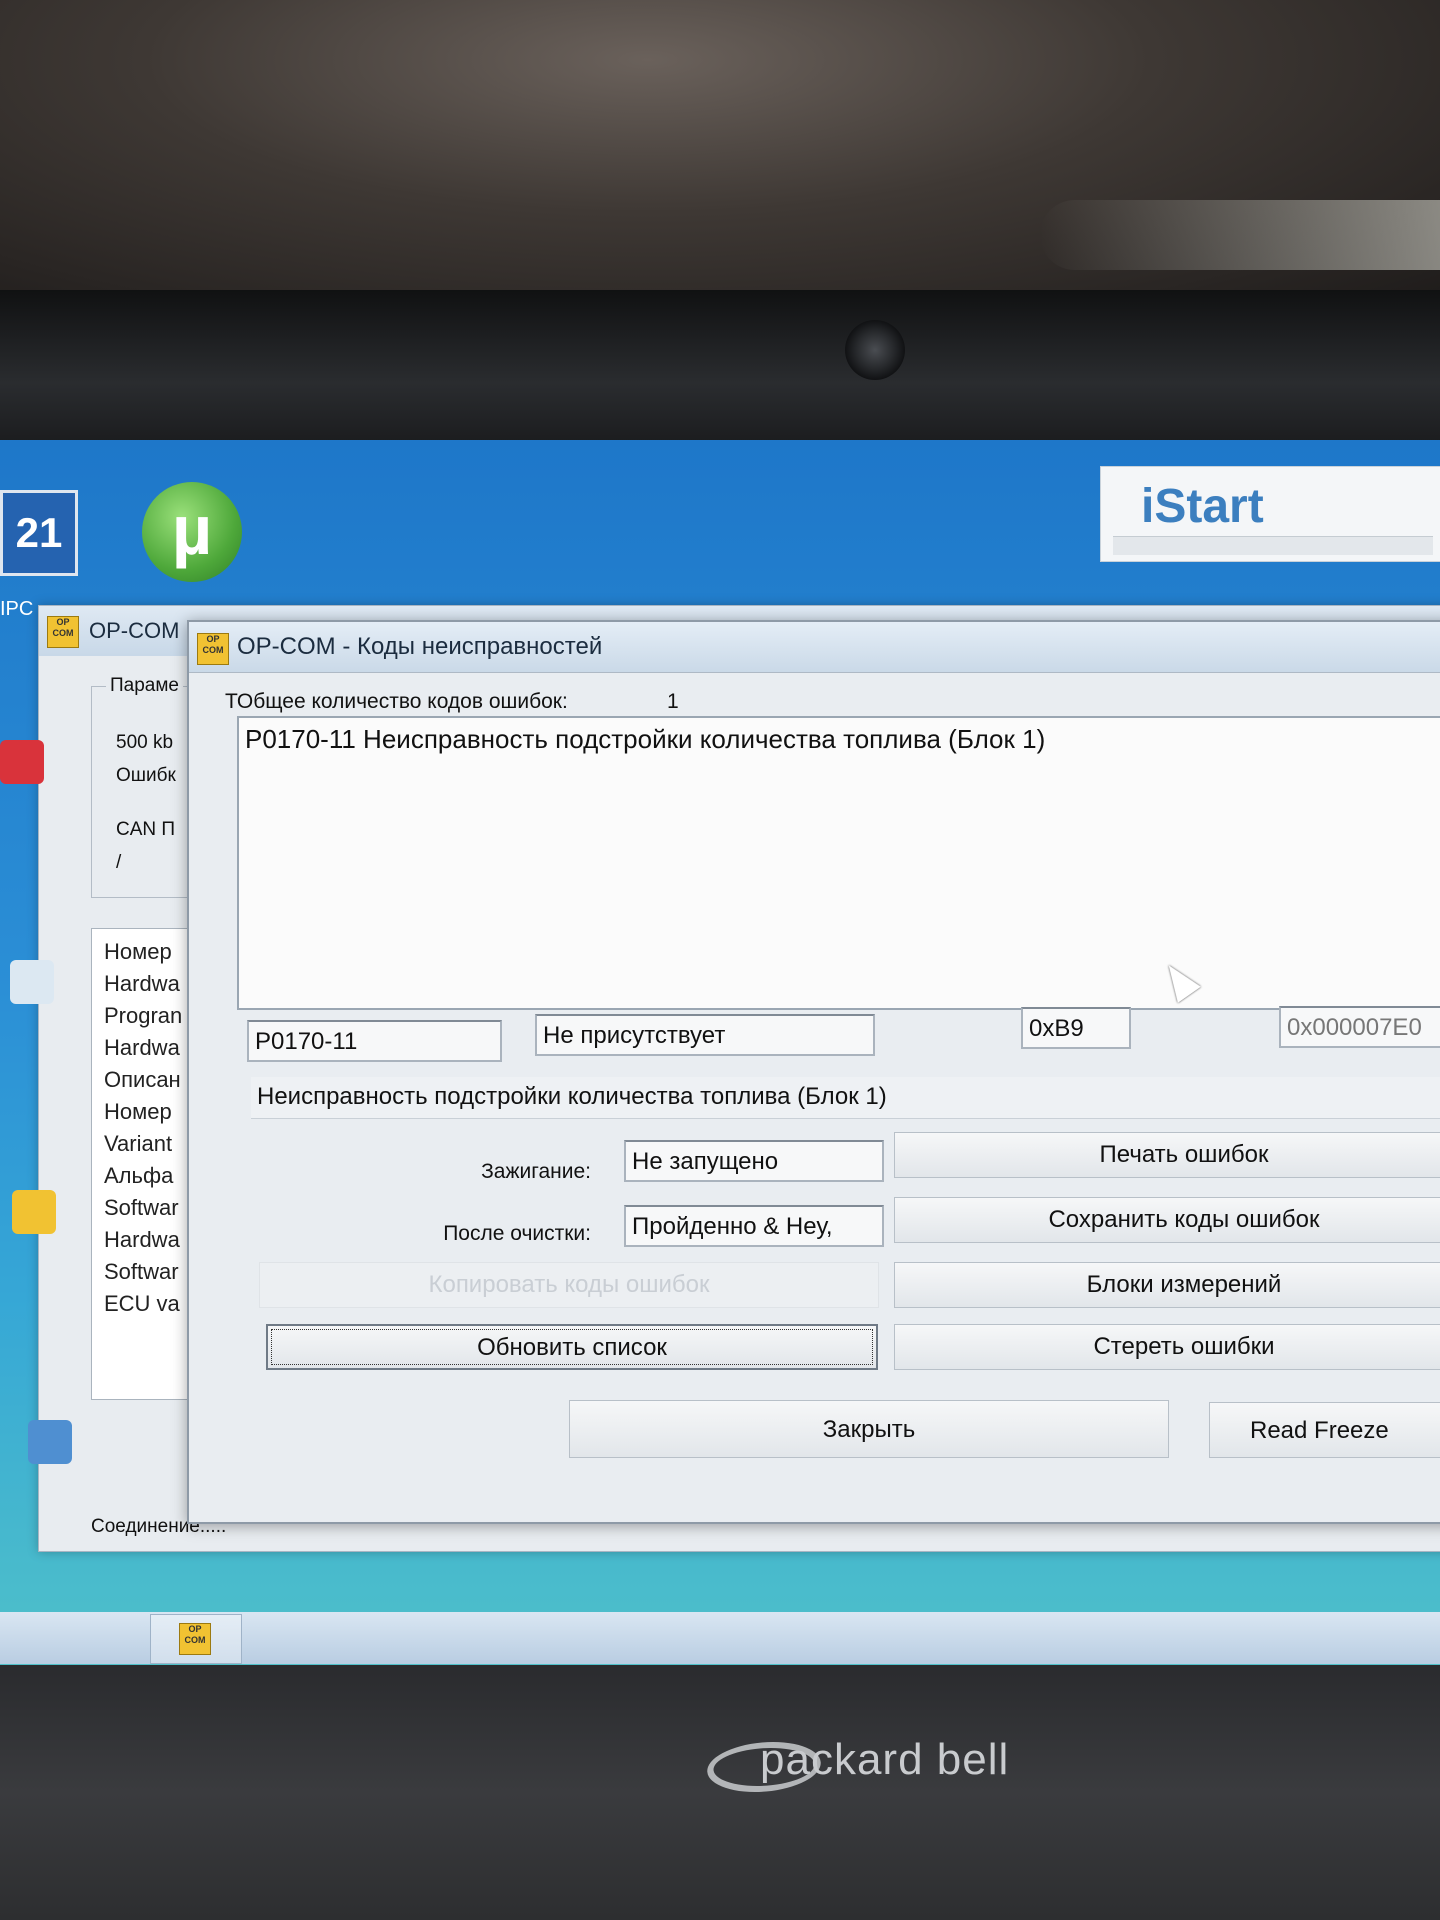 Image resolution: width=1440 pixels, height=1920 pixels. I want to click on parameters-group-title: Параме, so click(144, 686).